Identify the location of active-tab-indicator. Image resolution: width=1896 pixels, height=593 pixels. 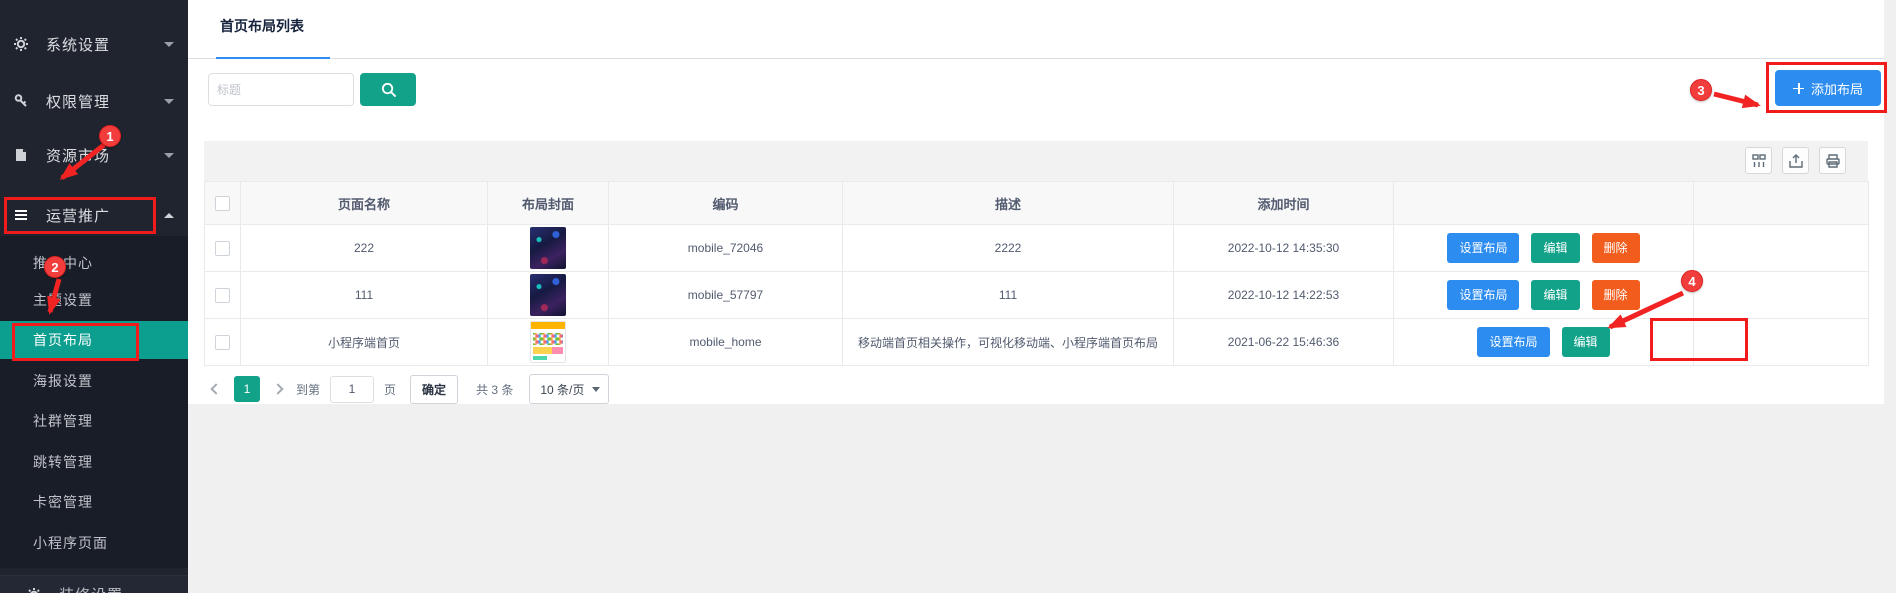
(273, 58).